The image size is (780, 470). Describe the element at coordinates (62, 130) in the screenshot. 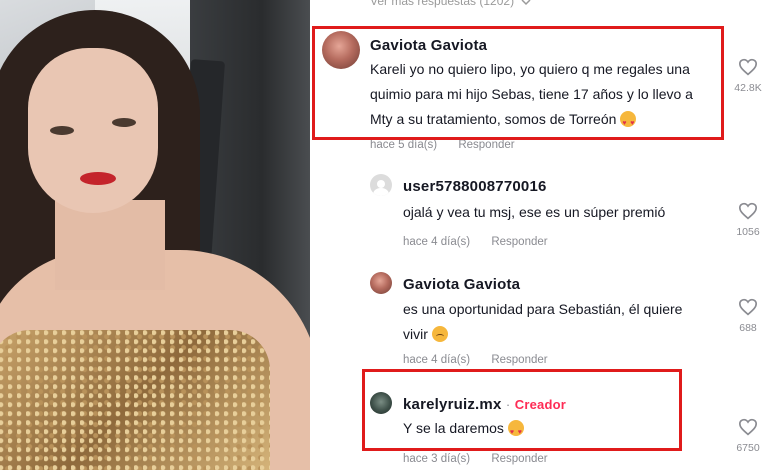

I see `left-eye` at that location.